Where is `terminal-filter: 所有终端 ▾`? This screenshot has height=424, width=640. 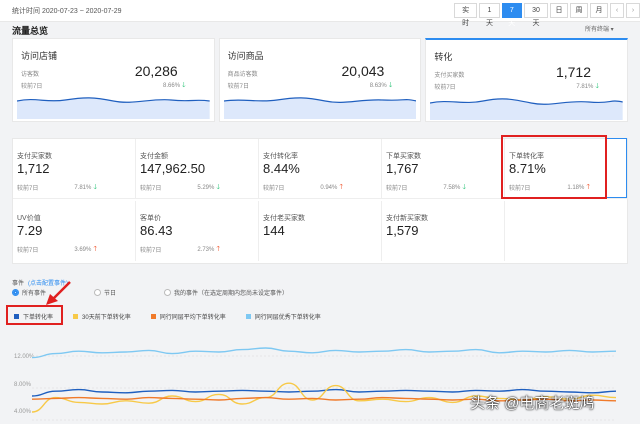 terminal-filter: 所有终端 ▾ is located at coordinates (599, 28).